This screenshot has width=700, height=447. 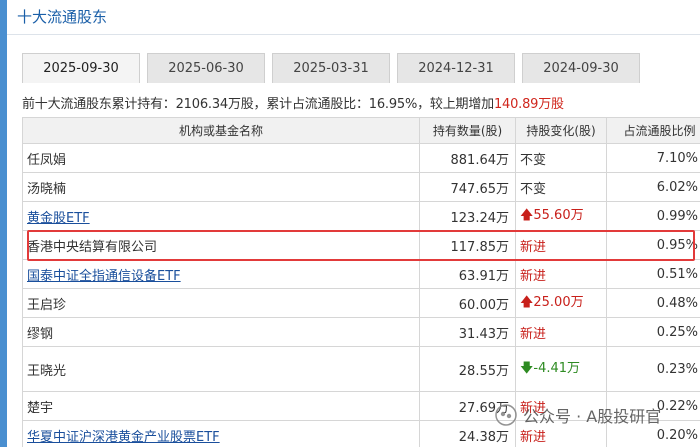 I want to click on col-header-name: 机构或基金名称, so click(x=221, y=130).